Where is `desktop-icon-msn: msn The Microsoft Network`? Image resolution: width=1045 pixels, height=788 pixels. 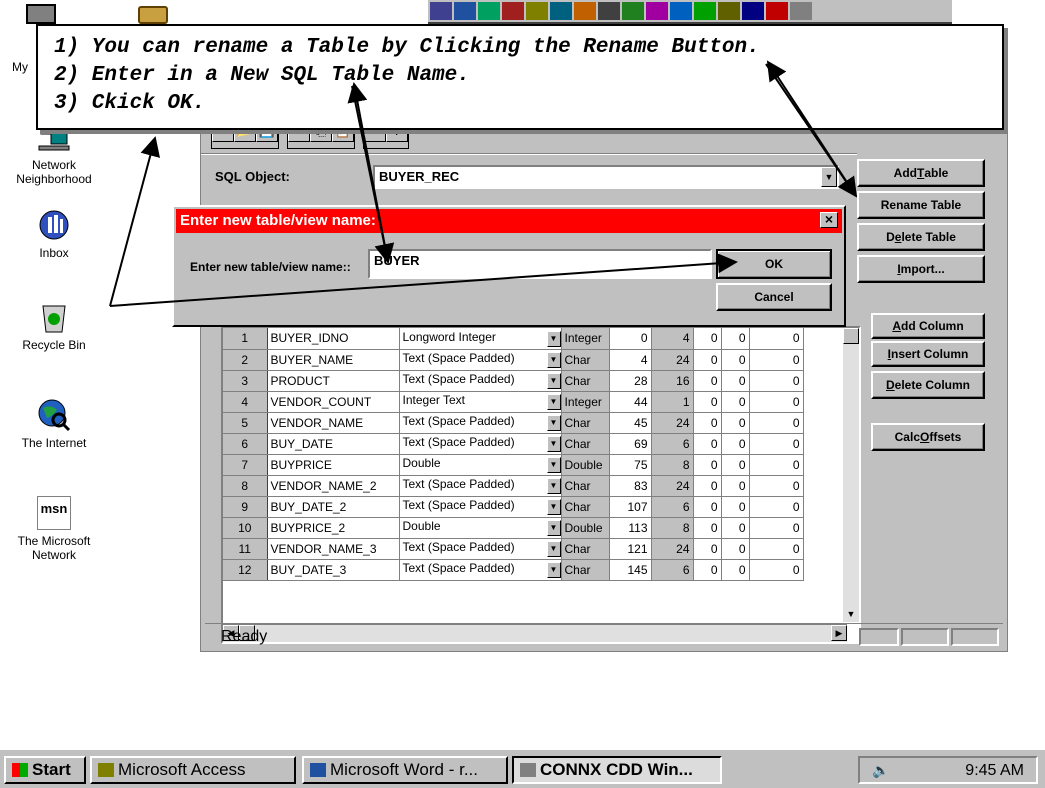
desktop-icon-msn: msn The Microsoft Network is located at coordinates (54, 529).